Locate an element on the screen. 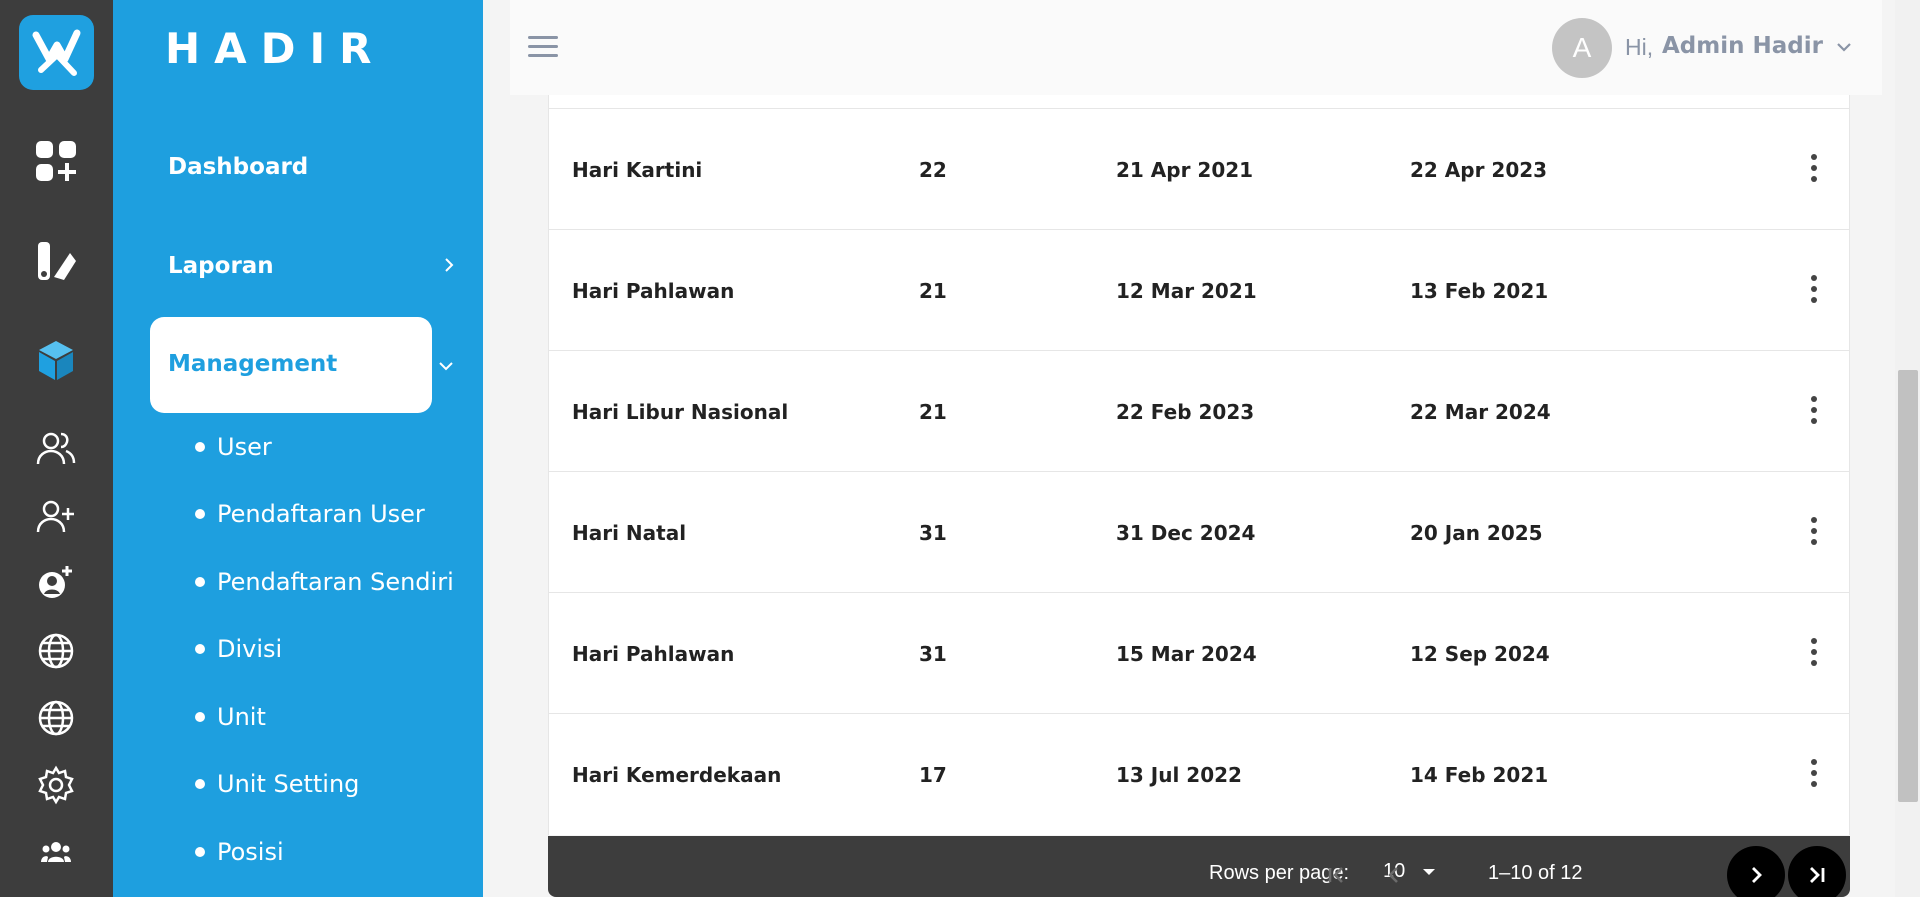  table-divider is located at coordinates (1199, 102).